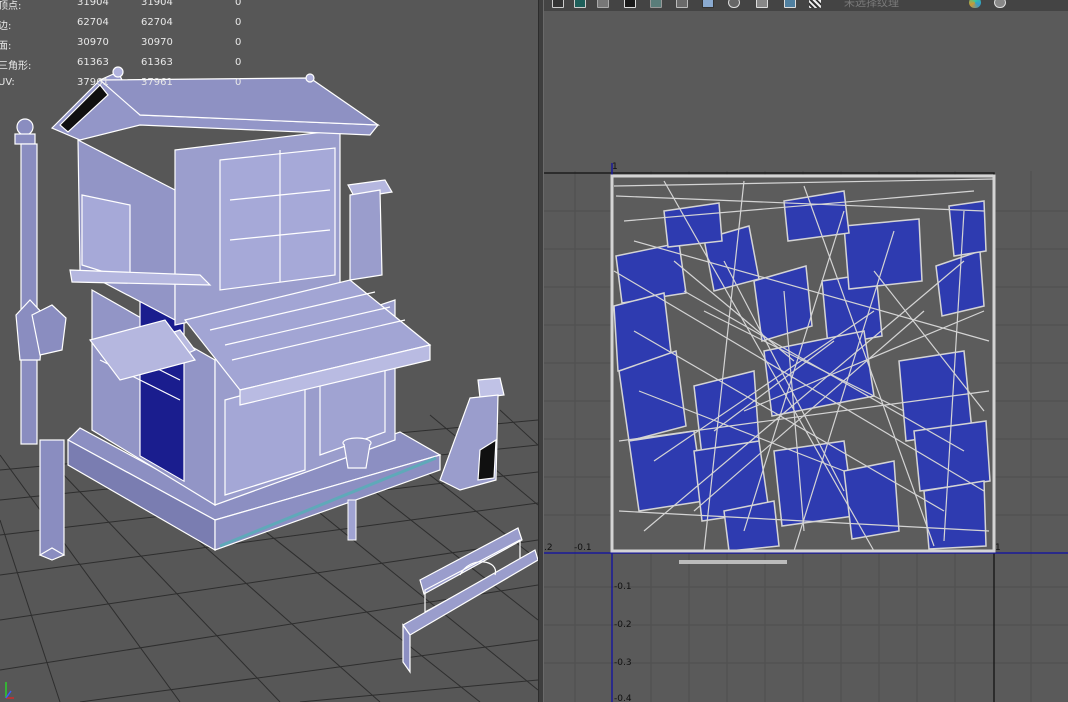 The image size is (1068, 702). What do you see at coordinates (682, 4) in the screenshot?
I see `dim-icon` at bounding box center [682, 4].